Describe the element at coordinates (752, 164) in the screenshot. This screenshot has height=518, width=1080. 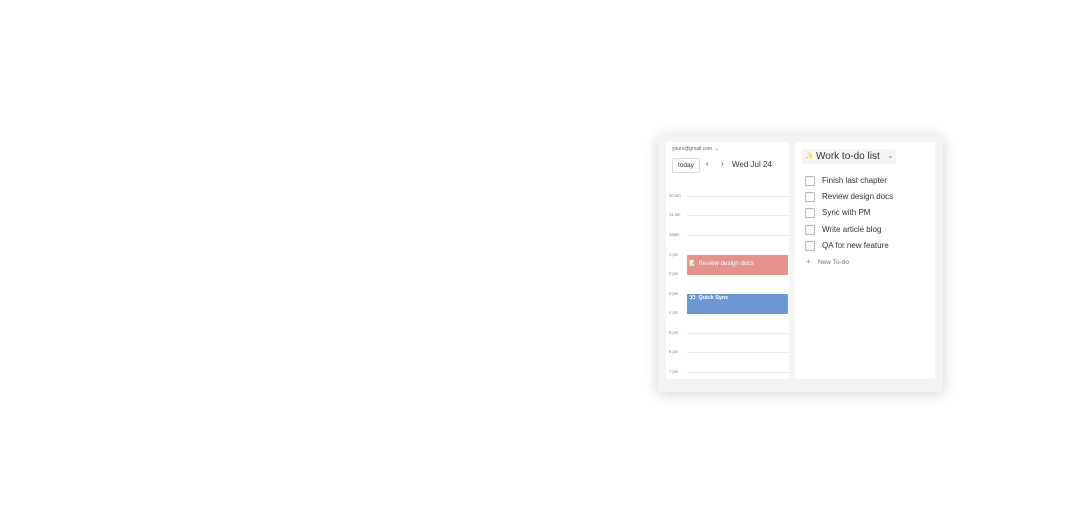
I see `current-date: Wed Jul 24` at that location.